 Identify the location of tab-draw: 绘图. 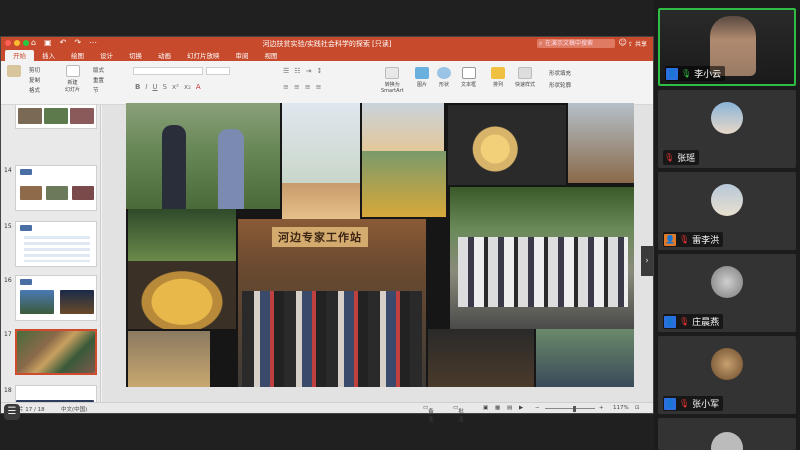
(77, 55).